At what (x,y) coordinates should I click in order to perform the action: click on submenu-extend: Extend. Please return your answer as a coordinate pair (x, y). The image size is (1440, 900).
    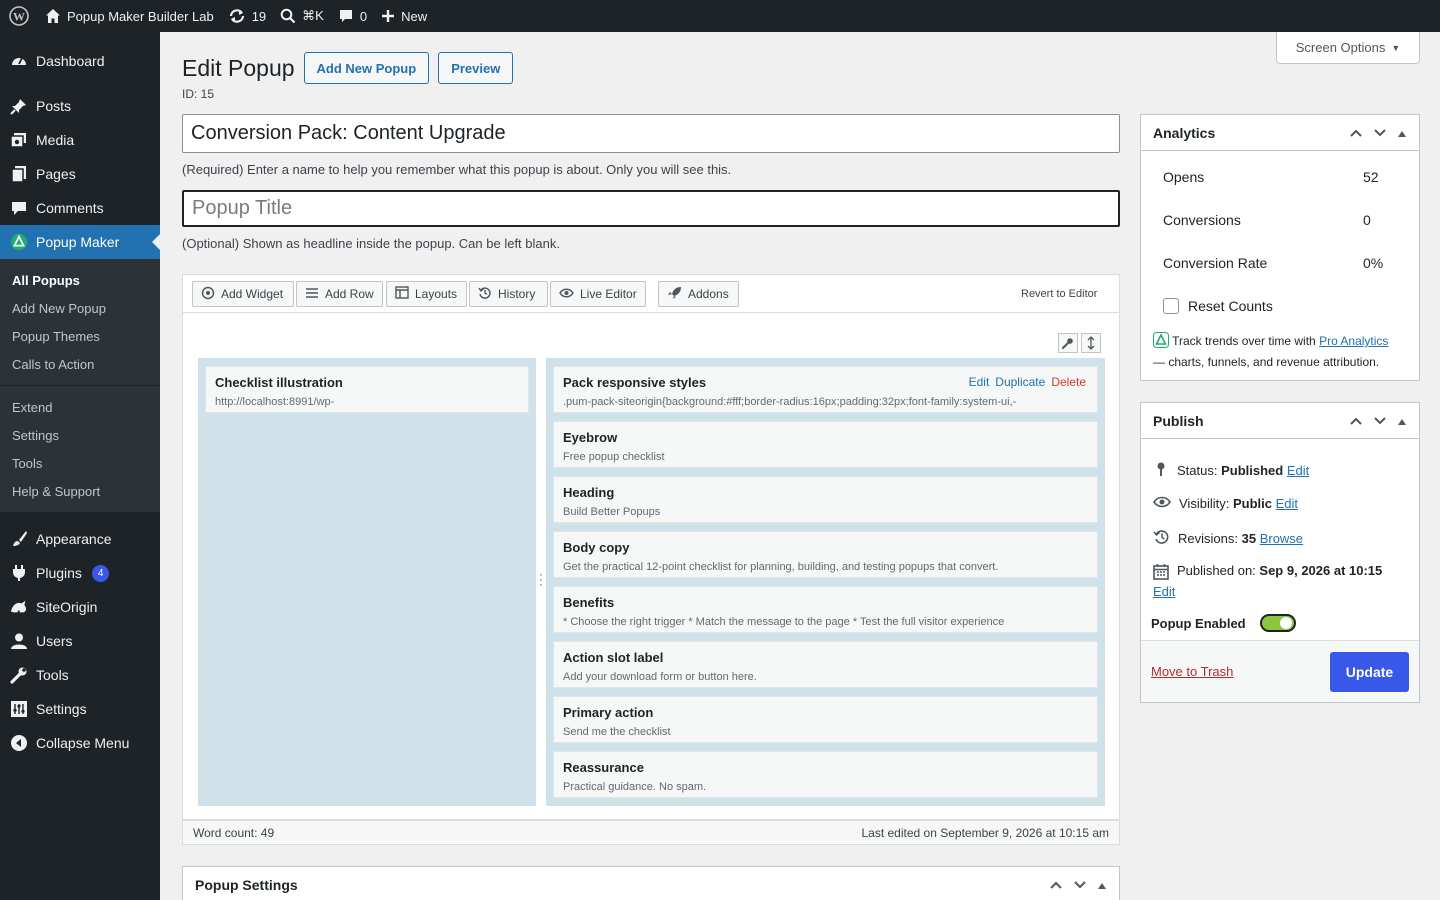
    Looking at the image, I should click on (80, 407).